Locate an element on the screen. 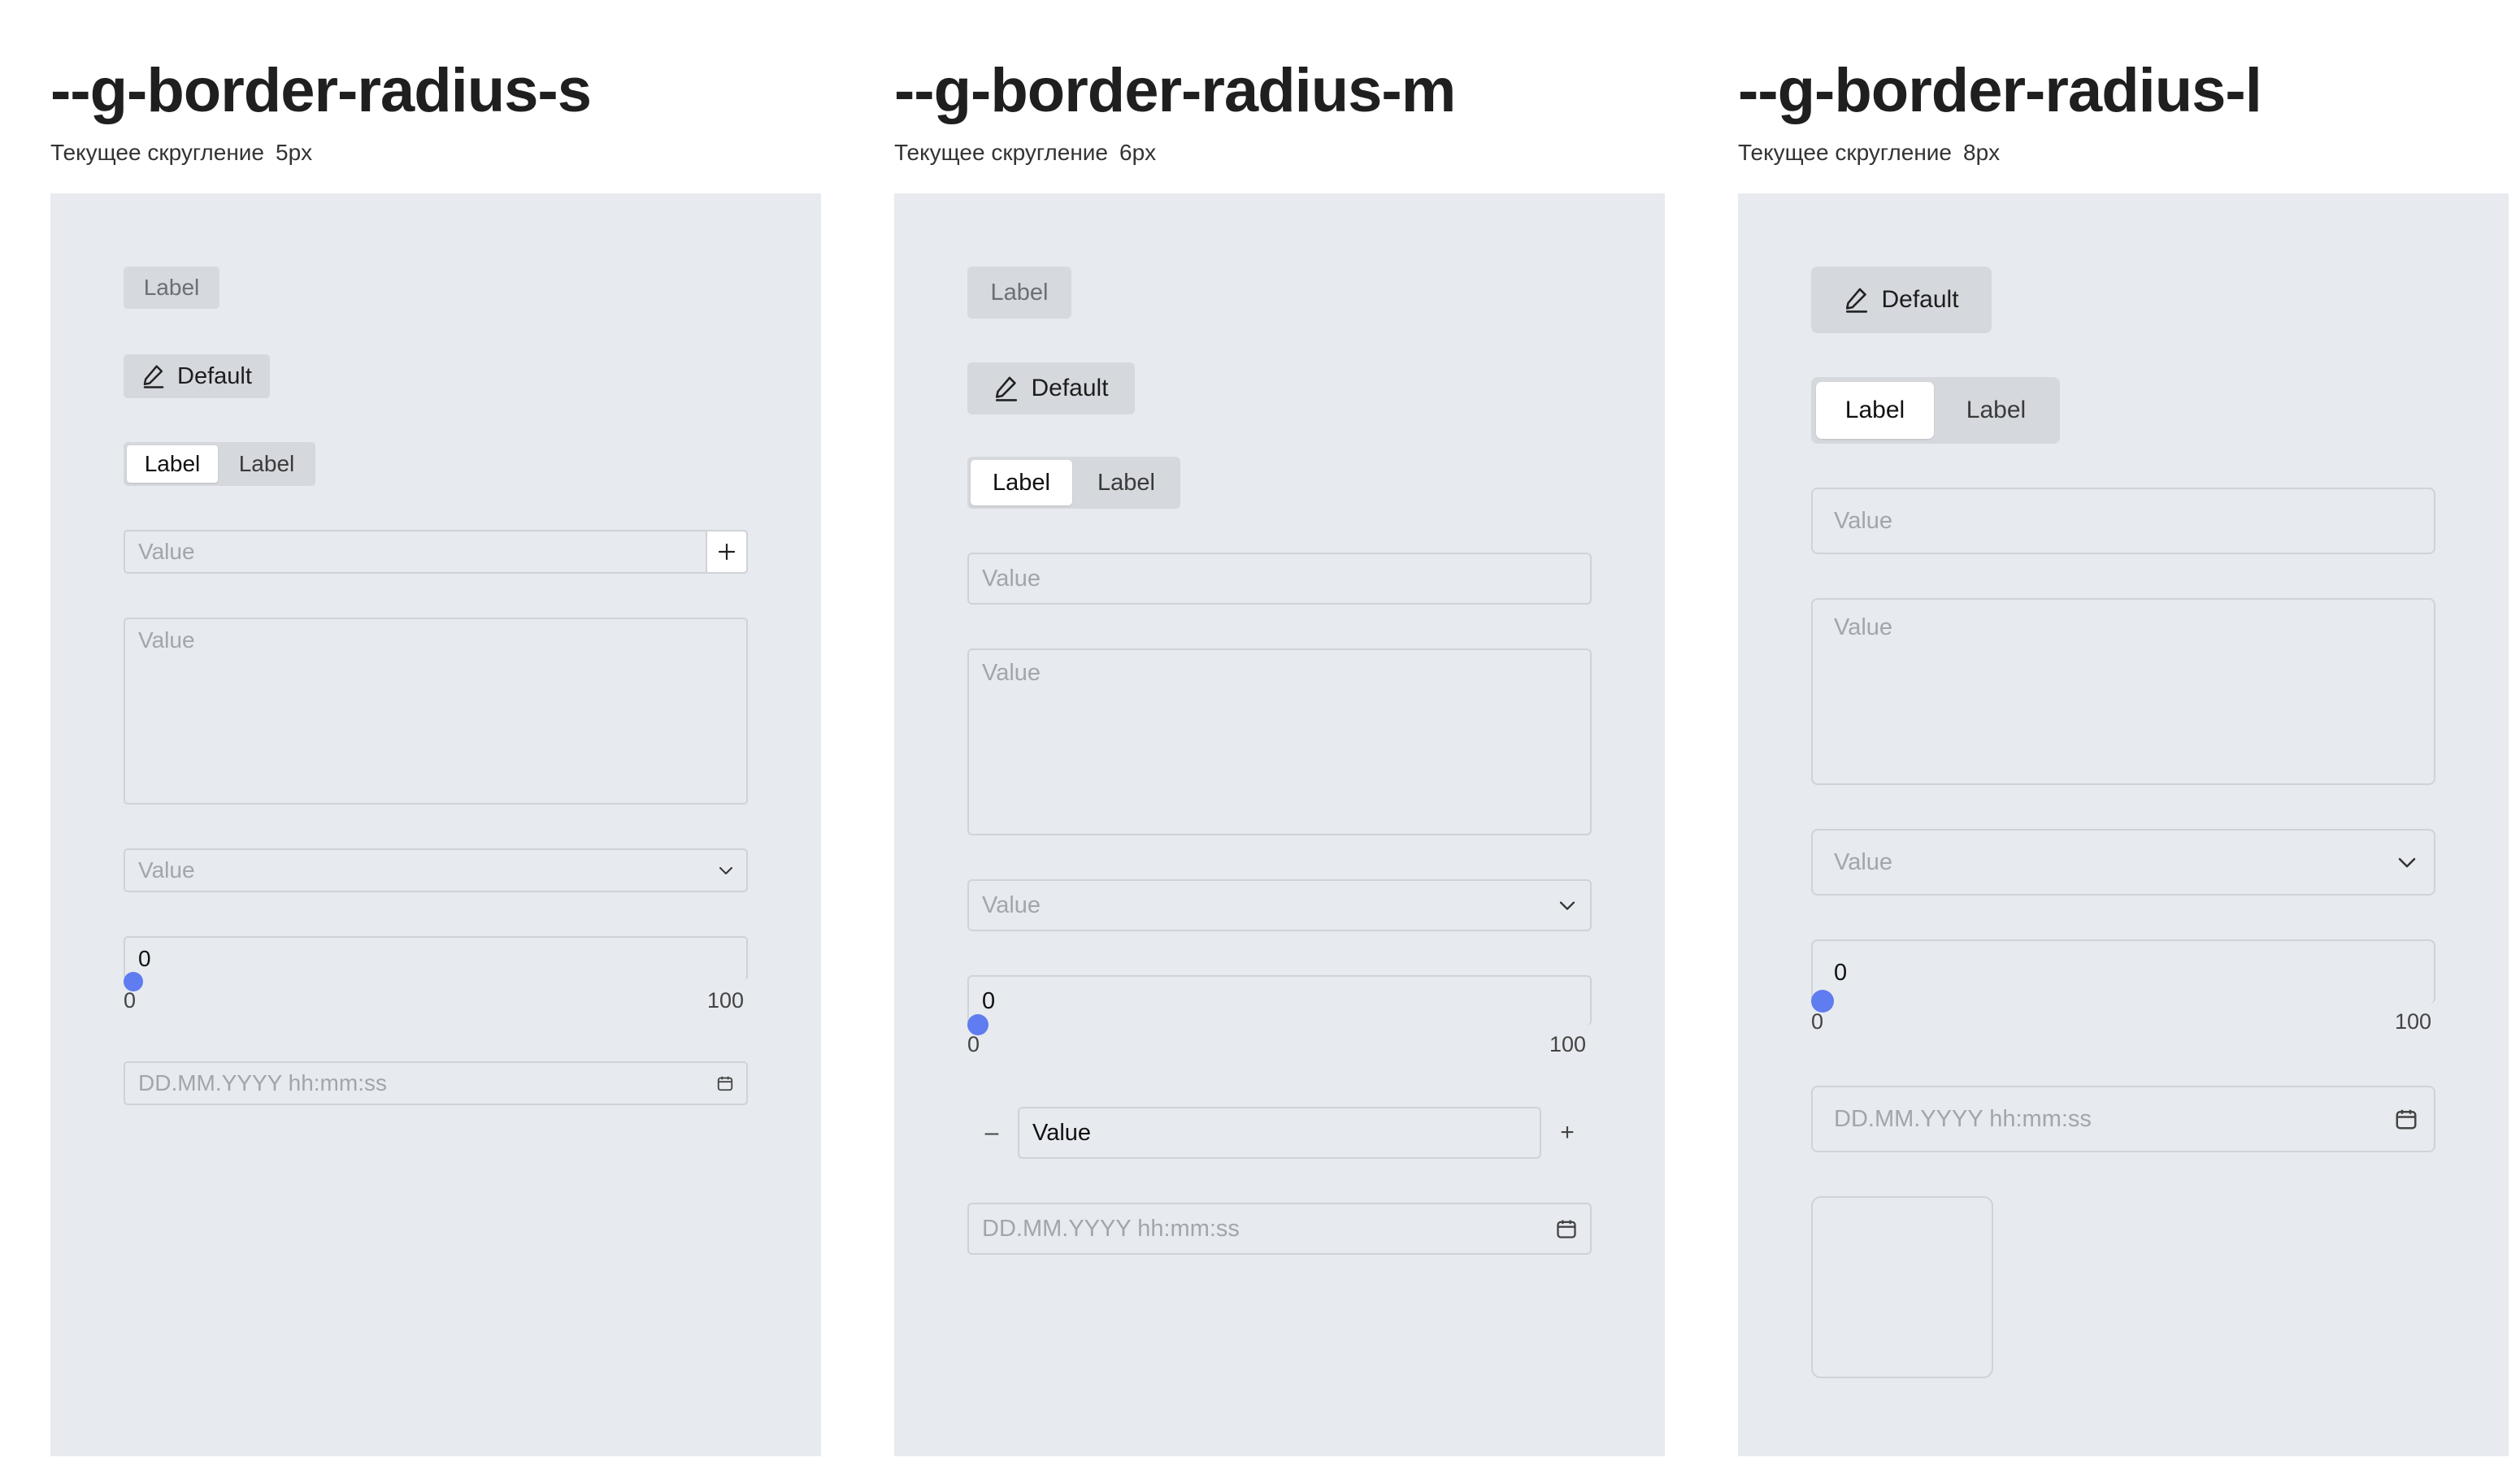  plus-icon is located at coordinates (726, 551).